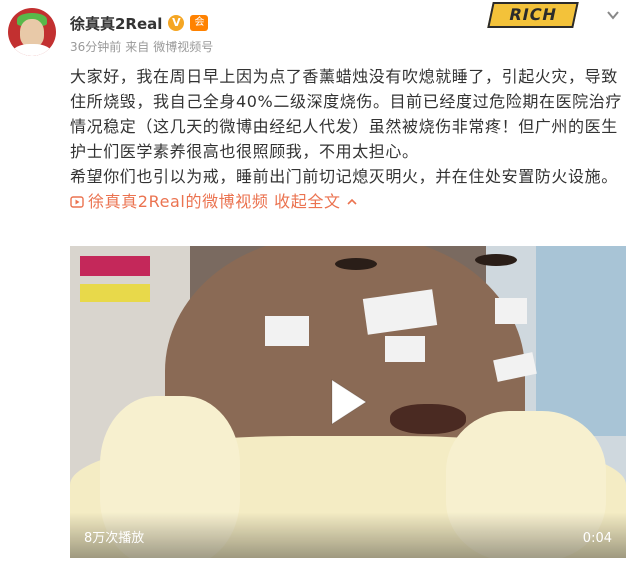  I want to click on video-curtain, so click(581, 341).